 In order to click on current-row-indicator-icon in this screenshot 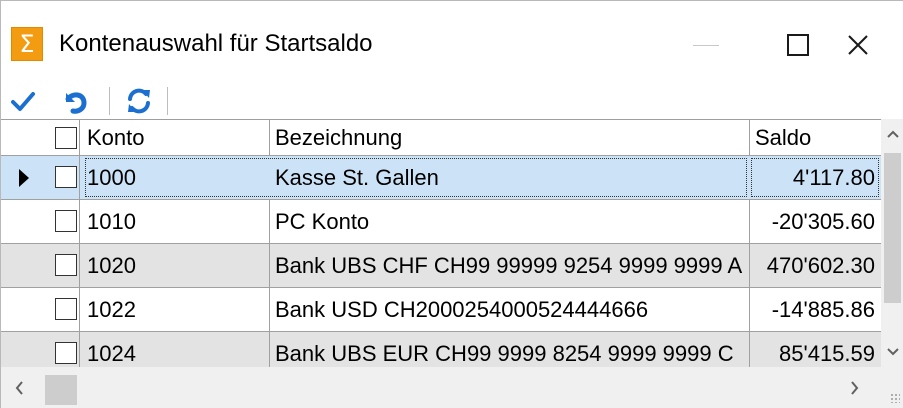, I will do `click(24, 178)`.